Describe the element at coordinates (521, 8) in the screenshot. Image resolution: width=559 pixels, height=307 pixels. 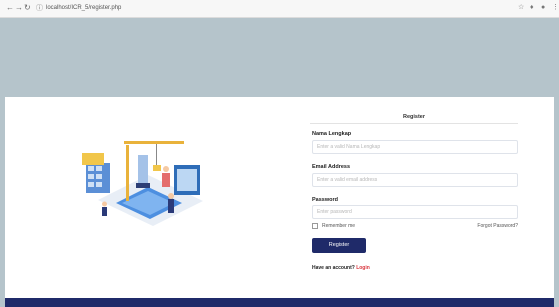
I see `bookmark-star-icon: ☆` at that location.